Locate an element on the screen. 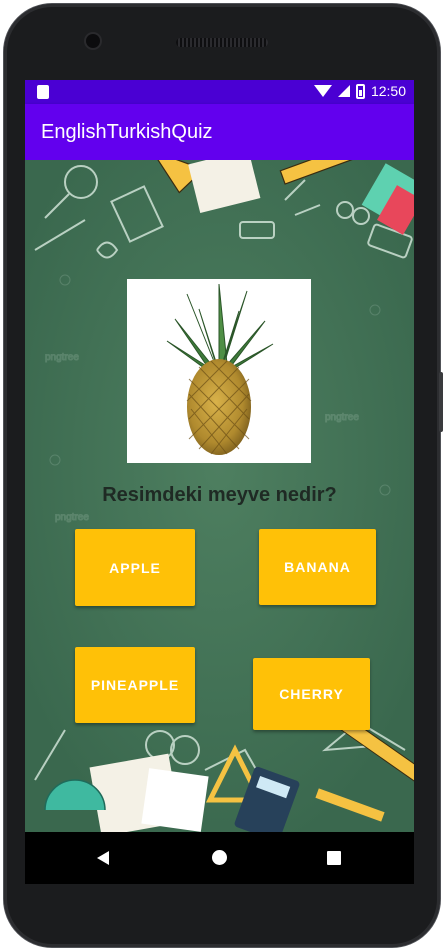 This screenshot has width=444, height=951. fruit-image is located at coordinates (219, 371).